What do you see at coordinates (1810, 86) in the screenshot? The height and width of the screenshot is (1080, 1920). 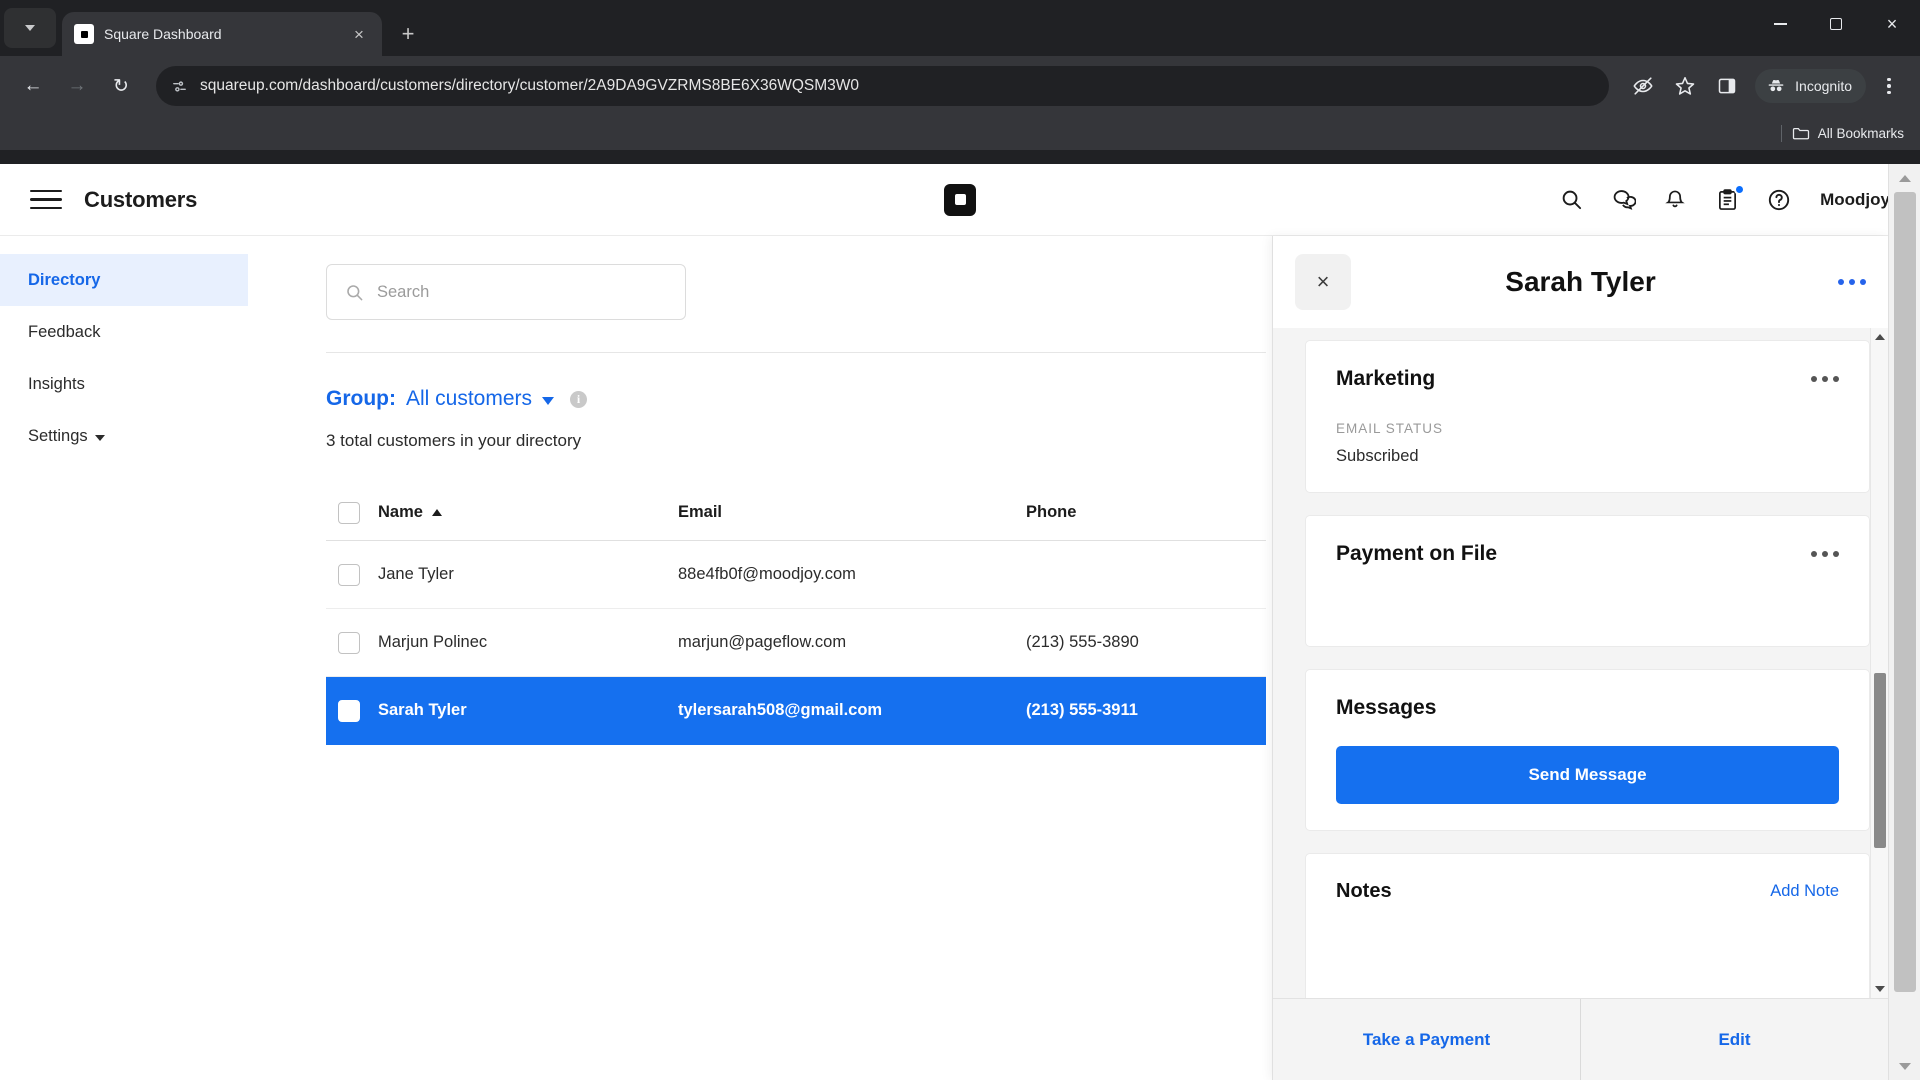 I see `incognito-indicator: Incognito` at bounding box center [1810, 86].